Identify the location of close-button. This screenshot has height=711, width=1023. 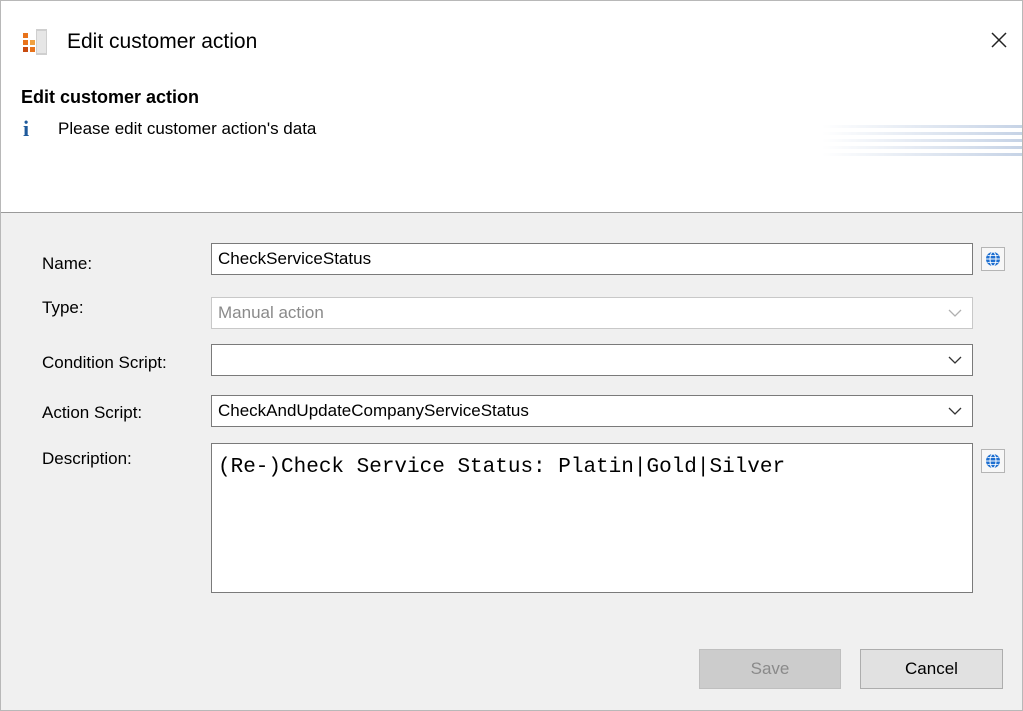
(999, 40).